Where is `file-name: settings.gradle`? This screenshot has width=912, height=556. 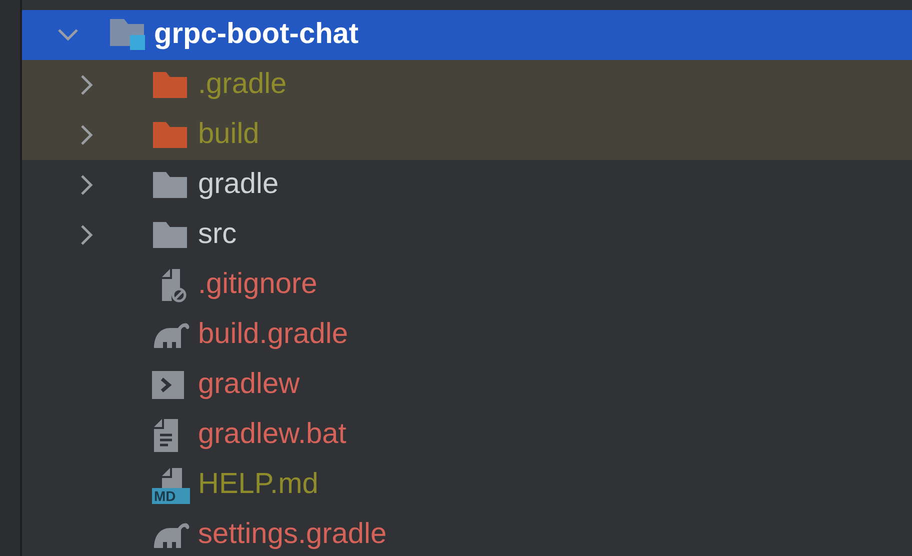
file-name: settings.gradle is located at coordinates (292, 534).